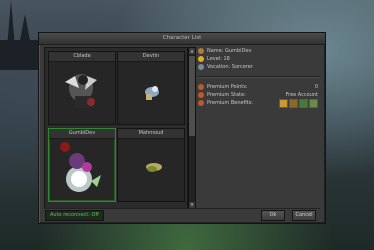  Describe the element at coordinates (151, 134) in the screenshot. I see `character-name: Mahmoud` at that location.